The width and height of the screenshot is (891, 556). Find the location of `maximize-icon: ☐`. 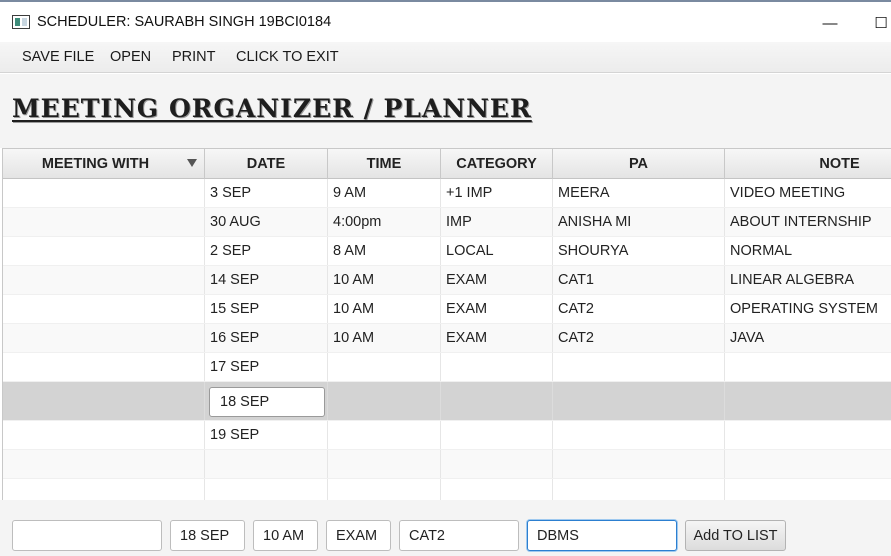

maximize-icon: ☐ is located at coordinates (878, 23).